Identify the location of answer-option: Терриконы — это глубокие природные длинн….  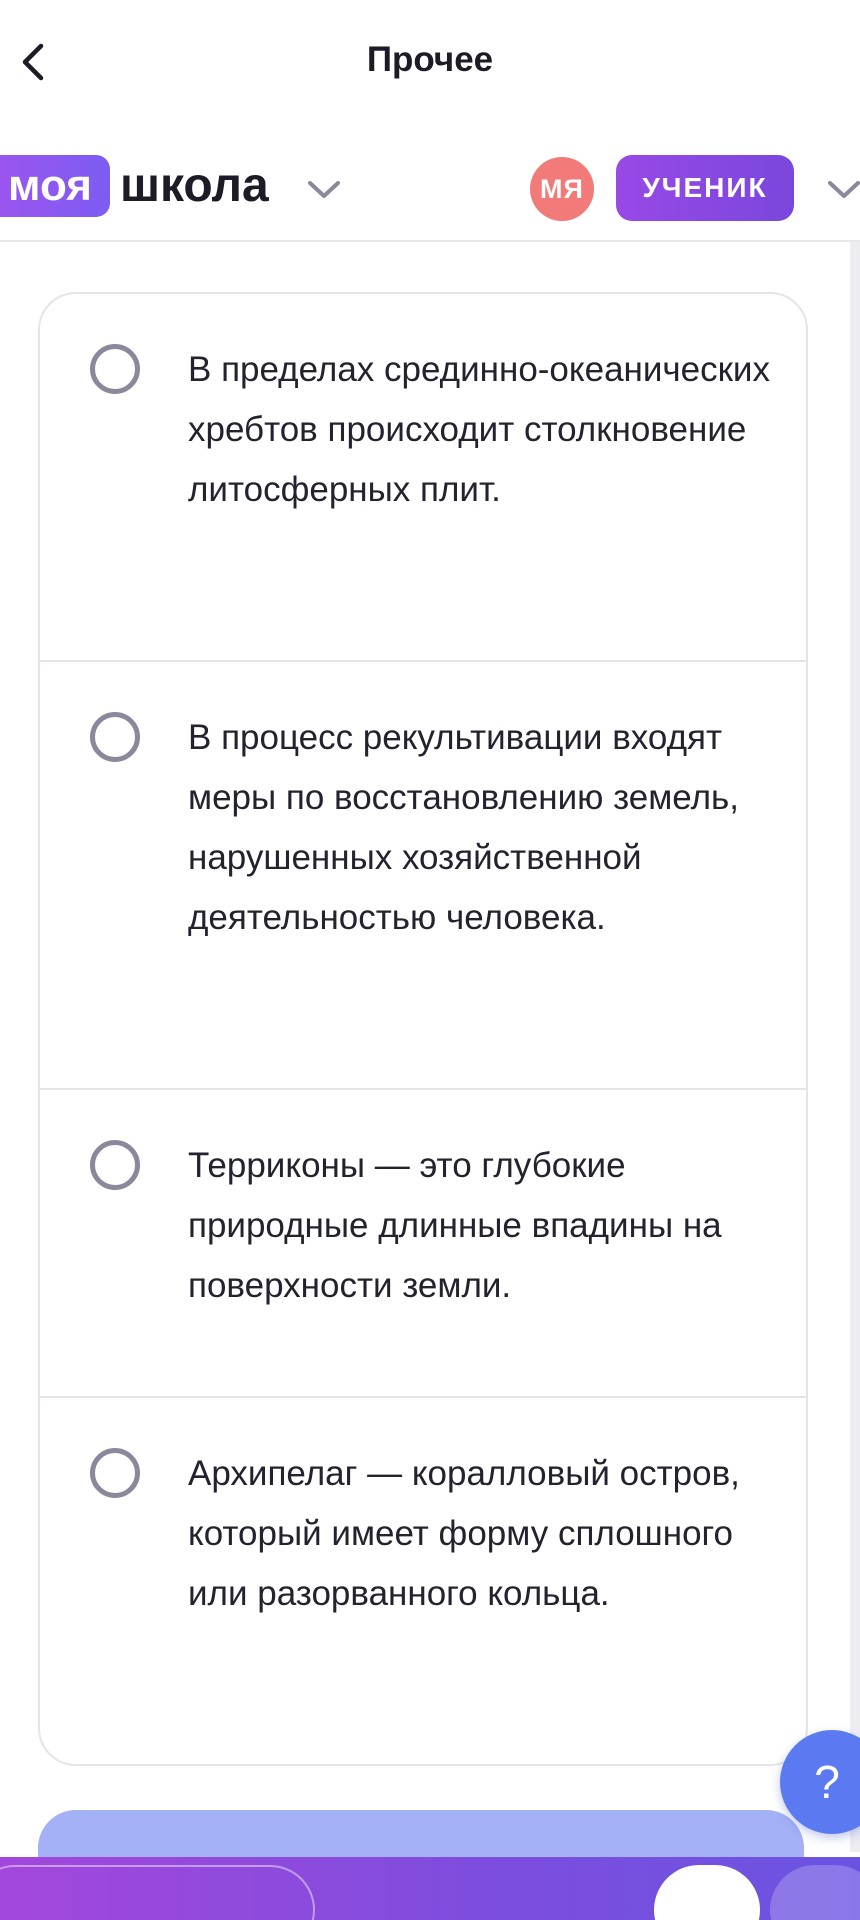
(423, 1244).